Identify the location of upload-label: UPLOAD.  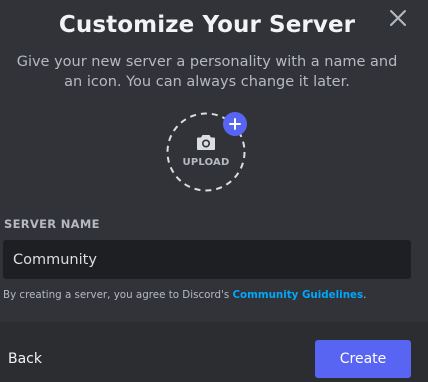
(206, 162).